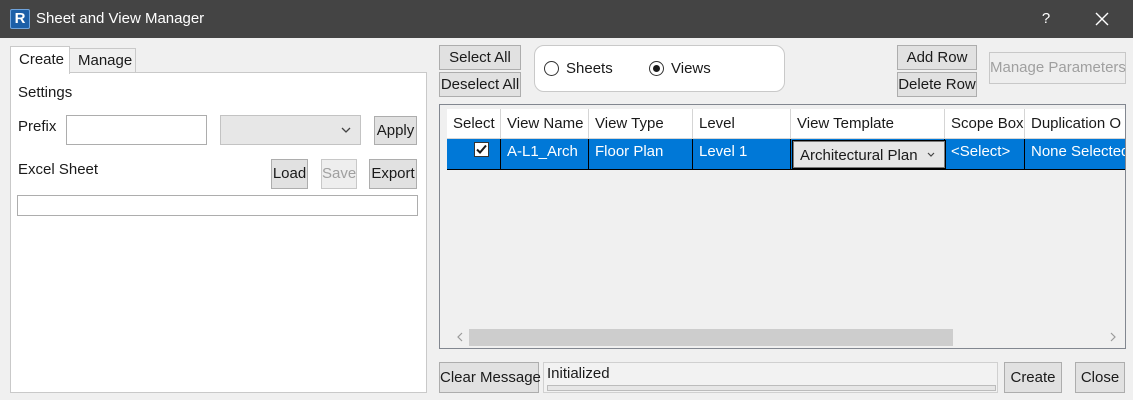 This screenshot has height=400, width=1133. I want to click on close-button: Close, so click(1100, 377).